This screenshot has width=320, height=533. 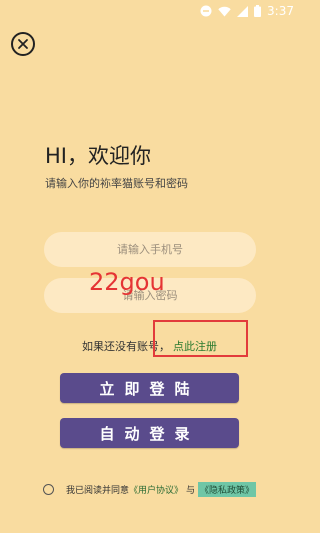 I want to click on page-subtitle: 请输入你的袮率猫账号和密码, so click(x=116, y=183).